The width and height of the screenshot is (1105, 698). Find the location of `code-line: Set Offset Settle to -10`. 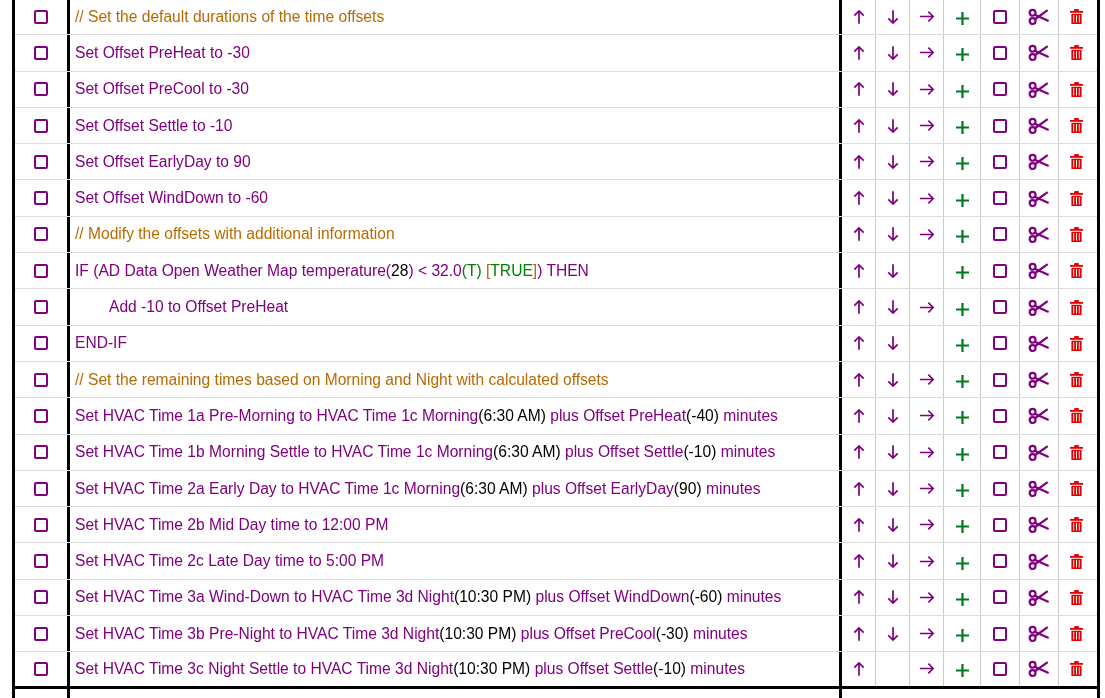

code-line: Set Offset Settle to -10 is located at coordinates (154, 125).